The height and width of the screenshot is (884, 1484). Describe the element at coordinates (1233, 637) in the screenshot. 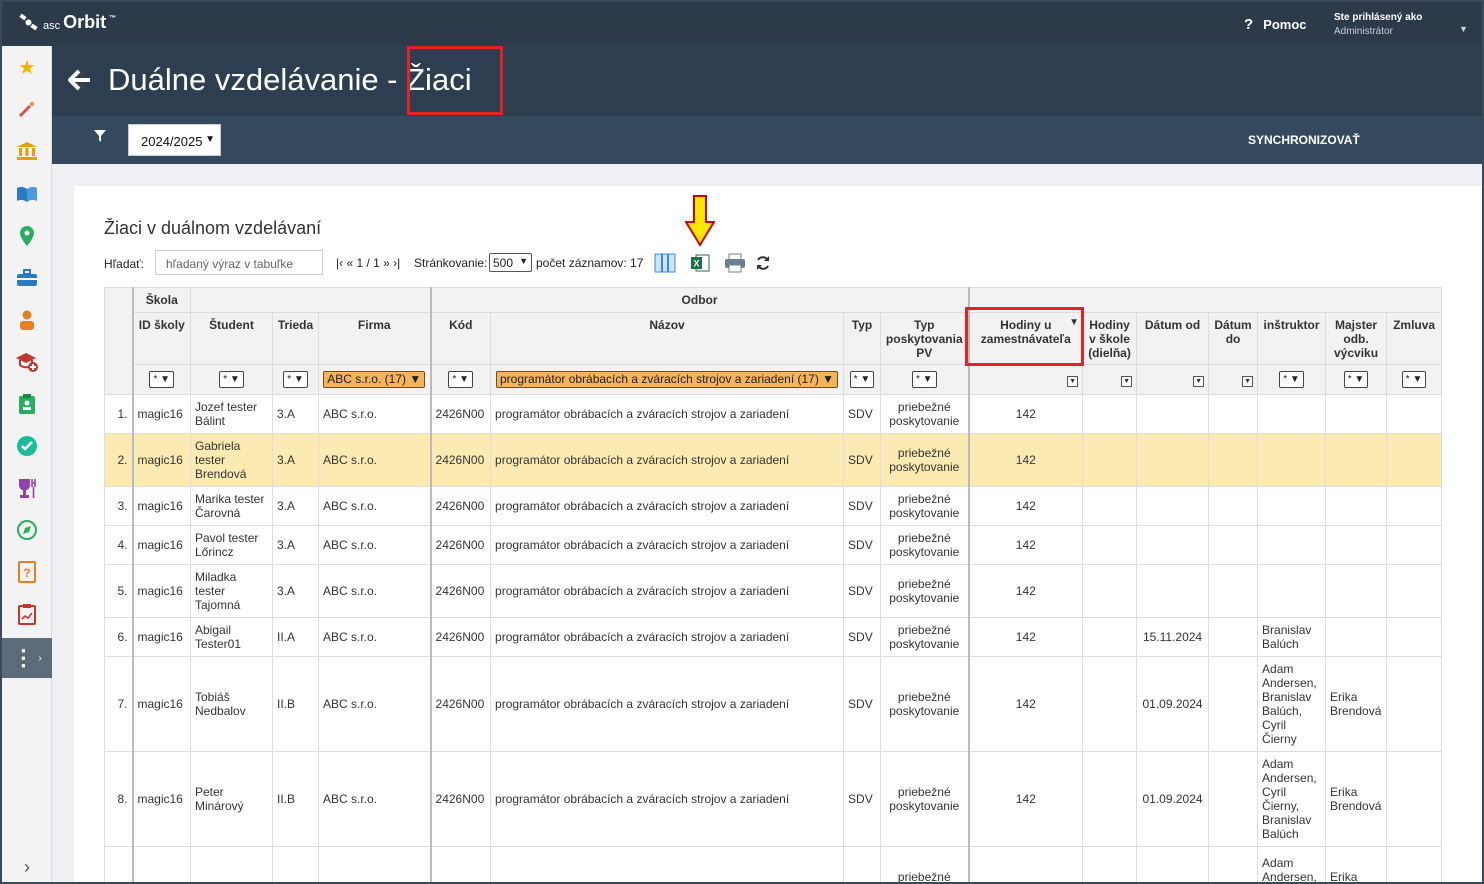

I see `cell-datum-do` at that location.